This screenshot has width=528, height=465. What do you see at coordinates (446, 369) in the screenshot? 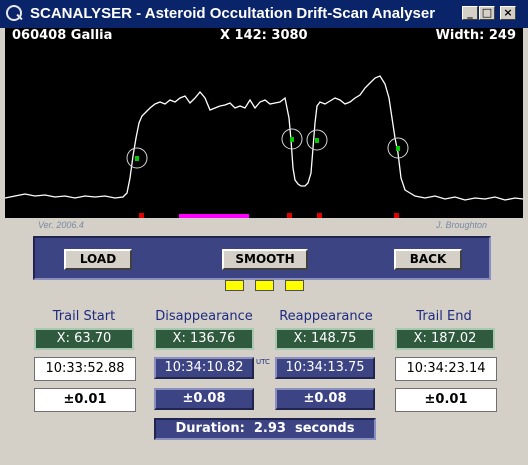
I see `trail-end-time: 10:34:23.14` at bounding box center [446, 369].